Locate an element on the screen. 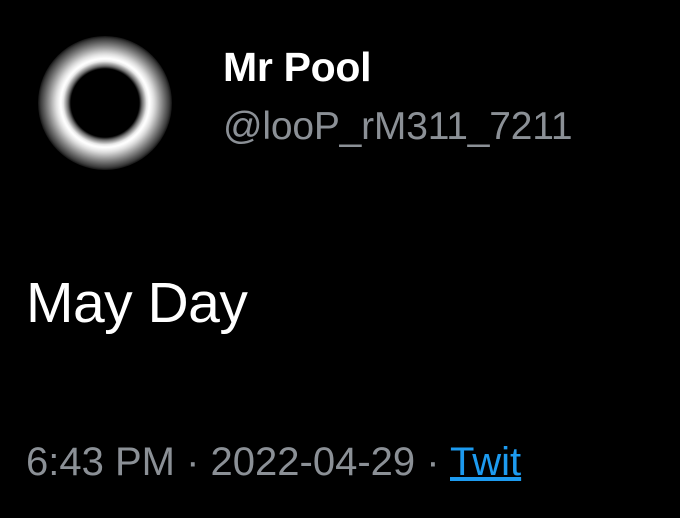  tweet-time: 6:43 PM is located at coordinates (100, 462).